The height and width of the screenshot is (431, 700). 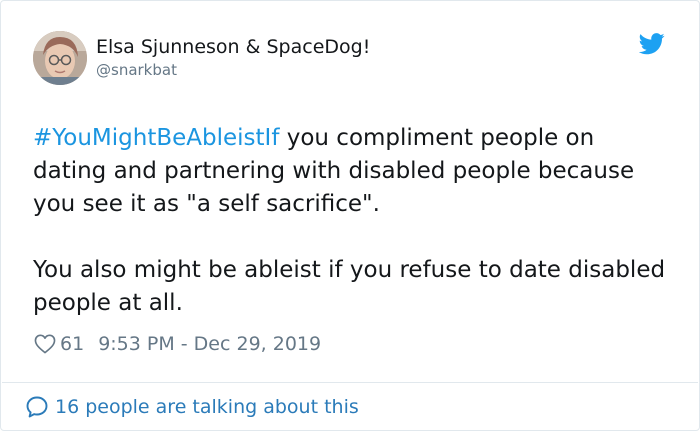 I want to click on author-names: Elsa Sjunneson & SpaceDog! @snarkbat, so click(x=233, y=57).